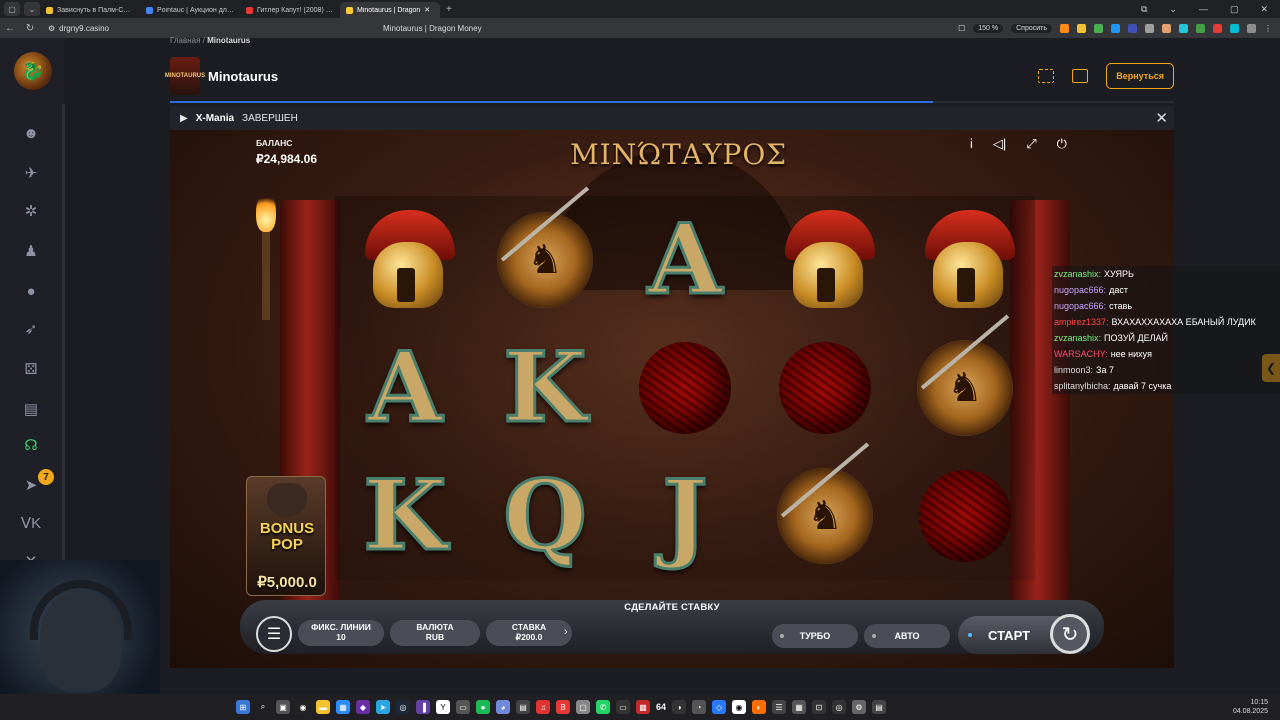 Image resolution: width=1280 pixels, height=720 pixels. What do you see at coordinates (90, 10) in the screenshot?
I see `browser-tab-1: Зависнуть в Палм-Спрингс` at bounding box center [90, 10].